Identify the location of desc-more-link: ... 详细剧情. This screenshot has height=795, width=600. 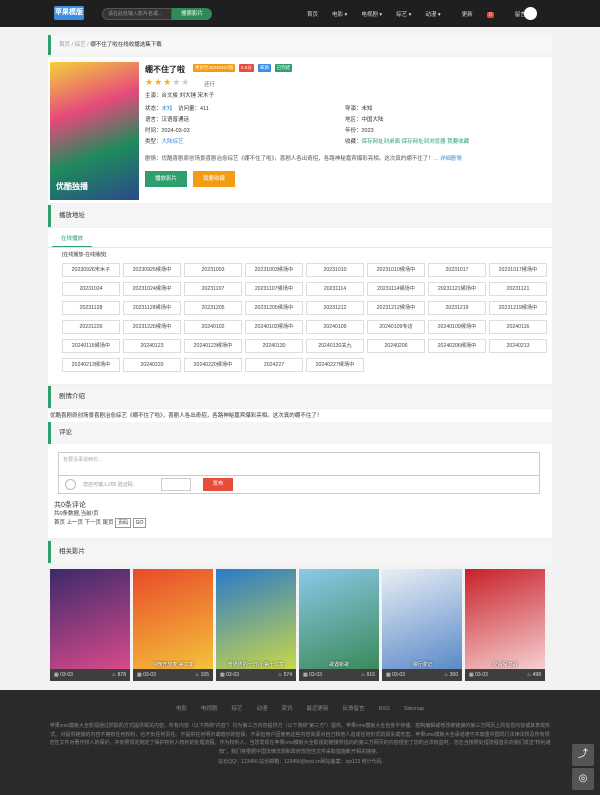
(448, 159).